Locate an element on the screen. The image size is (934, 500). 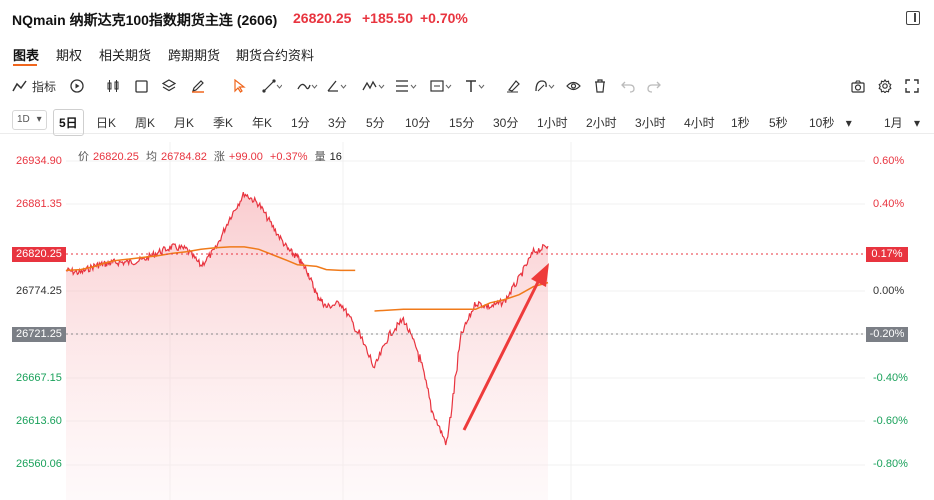
reference-pct-tag: -0.20% is located at coordinates (887, 334).